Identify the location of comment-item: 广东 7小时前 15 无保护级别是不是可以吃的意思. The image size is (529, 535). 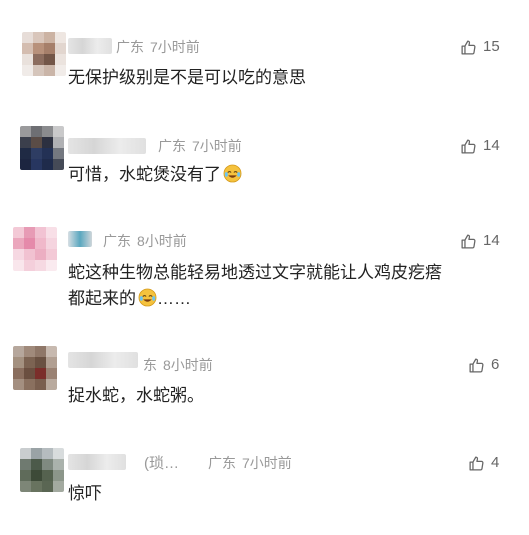
(264, 62).